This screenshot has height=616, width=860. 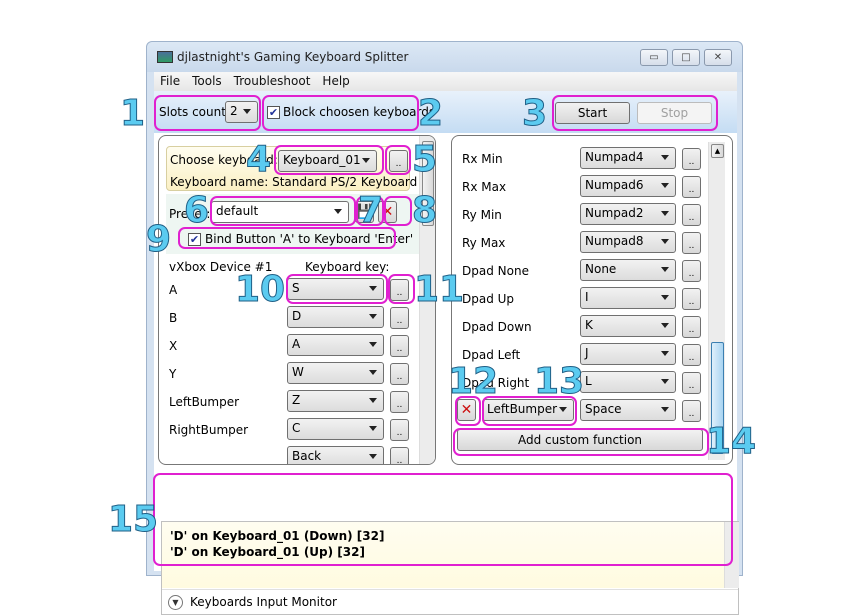 I want to click on mapping-key-select: W, so click(x=335, y=373).